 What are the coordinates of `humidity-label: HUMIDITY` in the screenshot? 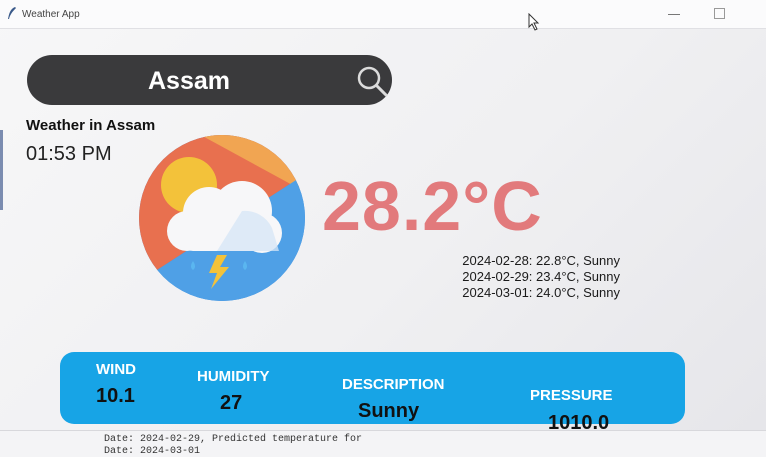 It's located at (233, 376).